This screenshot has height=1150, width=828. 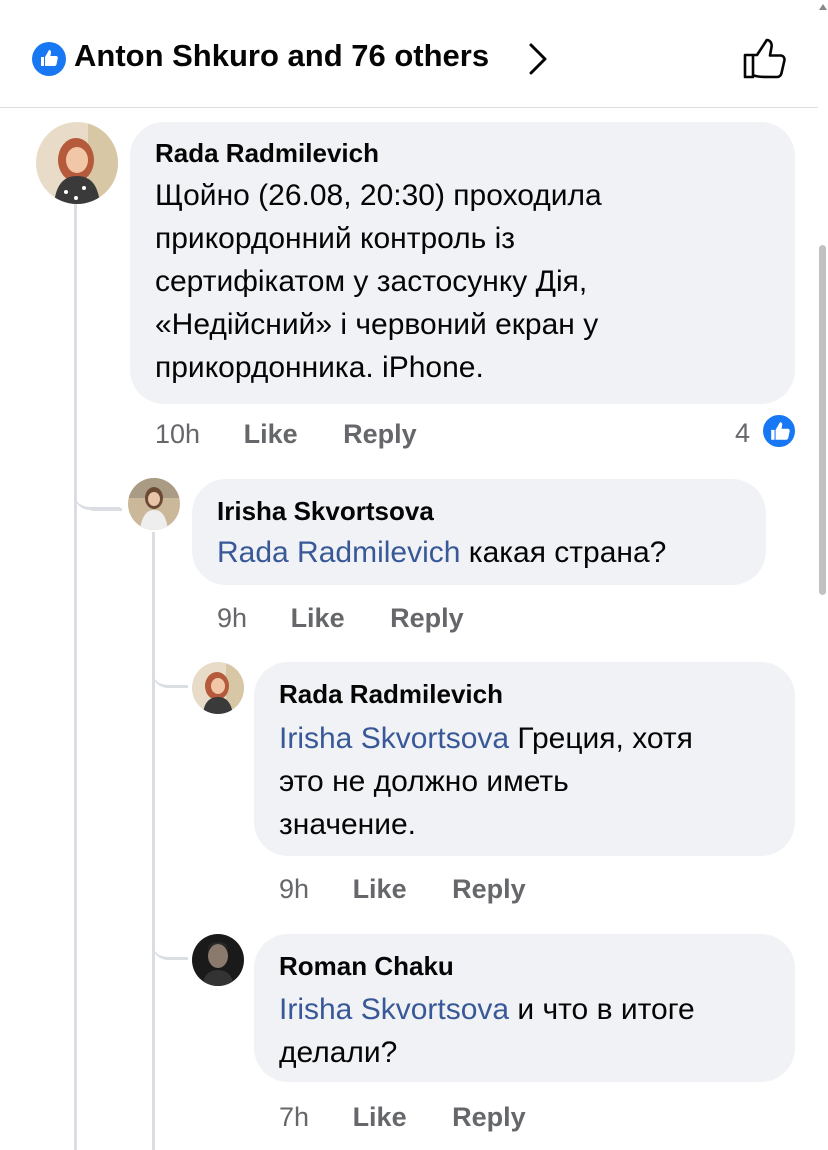 I want to click on comment-text: Rada Radmilevich какая страна?, so click(x=441, y=552).